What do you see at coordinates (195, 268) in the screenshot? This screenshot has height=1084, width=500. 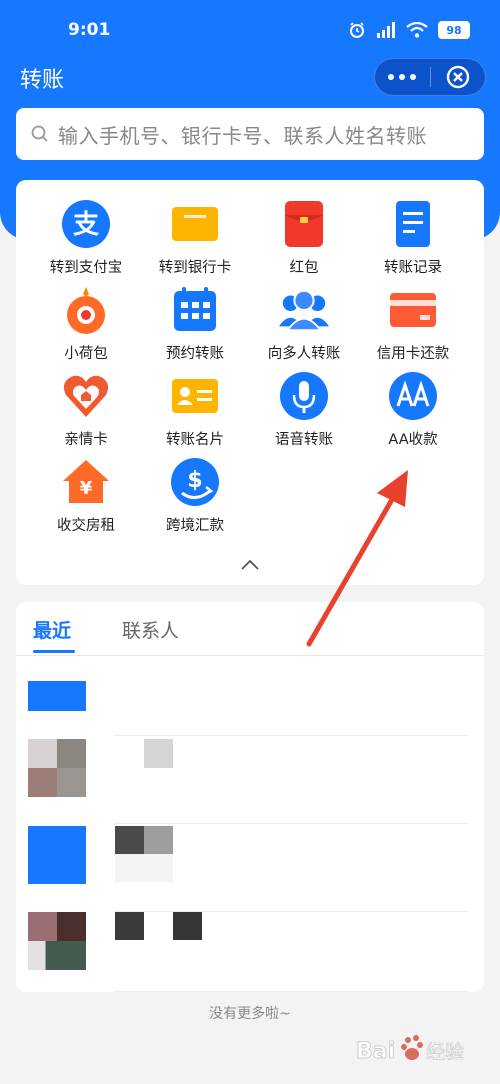 I see `grid-label: 转到银行卡` at bounding box center [195, 268].